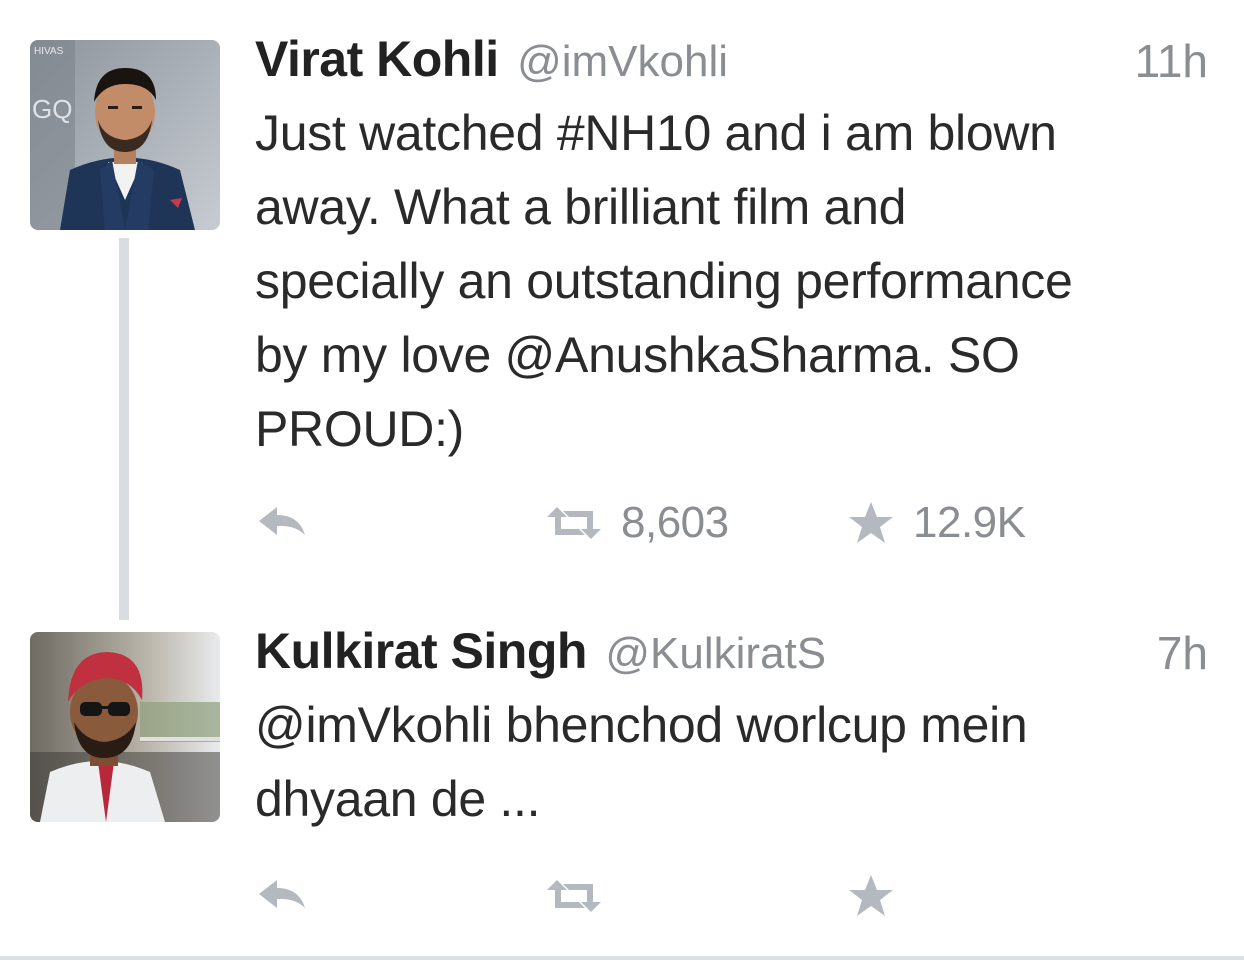  What do you see at coordinates (664, 281) in the screenshot?
I see `tweet-text-line: specially an outstanding performance` at bounding box center [664, 281].